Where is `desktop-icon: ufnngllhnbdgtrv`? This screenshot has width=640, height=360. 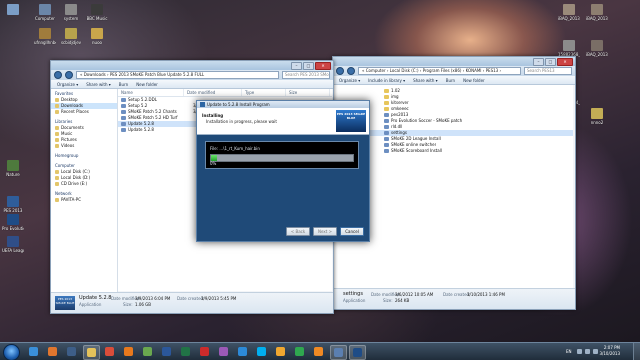
desktop-icon: ufnngllhnbdgtrv is located at coordinates (45, 36).